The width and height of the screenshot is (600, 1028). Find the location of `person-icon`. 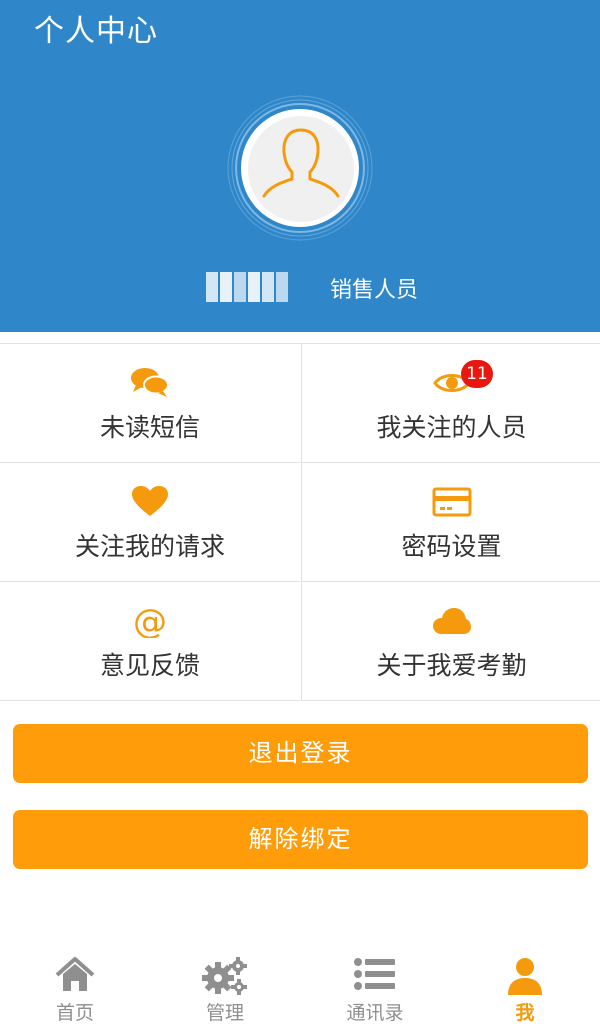

person-icon is located at coordinates (525, 976).